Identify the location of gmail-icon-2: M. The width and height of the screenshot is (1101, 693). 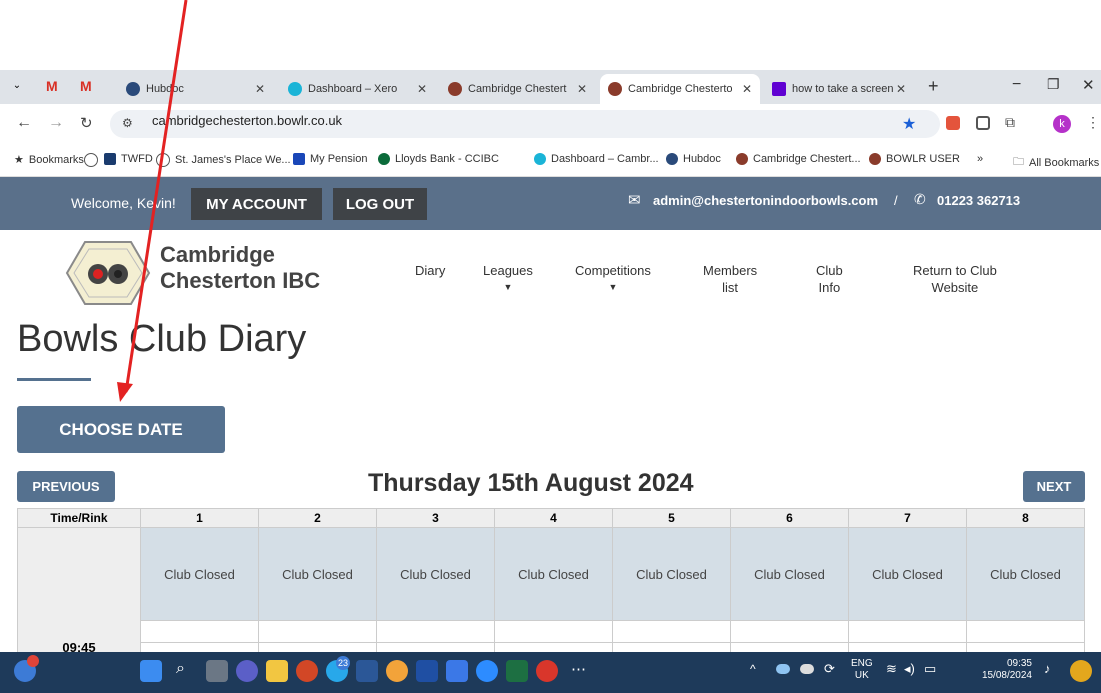
(86, 86).